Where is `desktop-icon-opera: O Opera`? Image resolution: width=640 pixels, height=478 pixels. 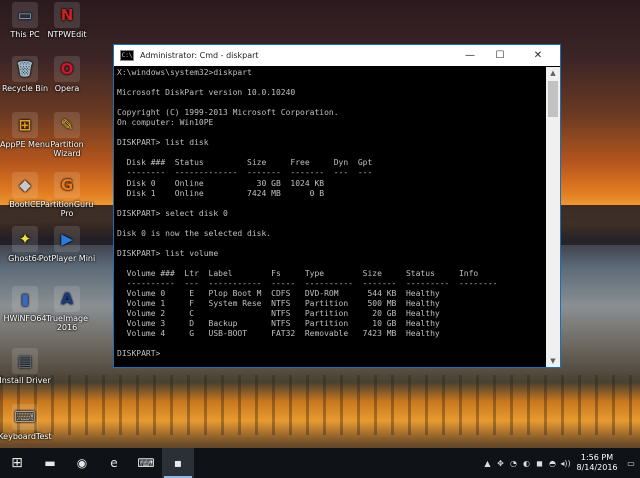 desktop-icon-opera: O Opera is located at coordinates (67, 74).